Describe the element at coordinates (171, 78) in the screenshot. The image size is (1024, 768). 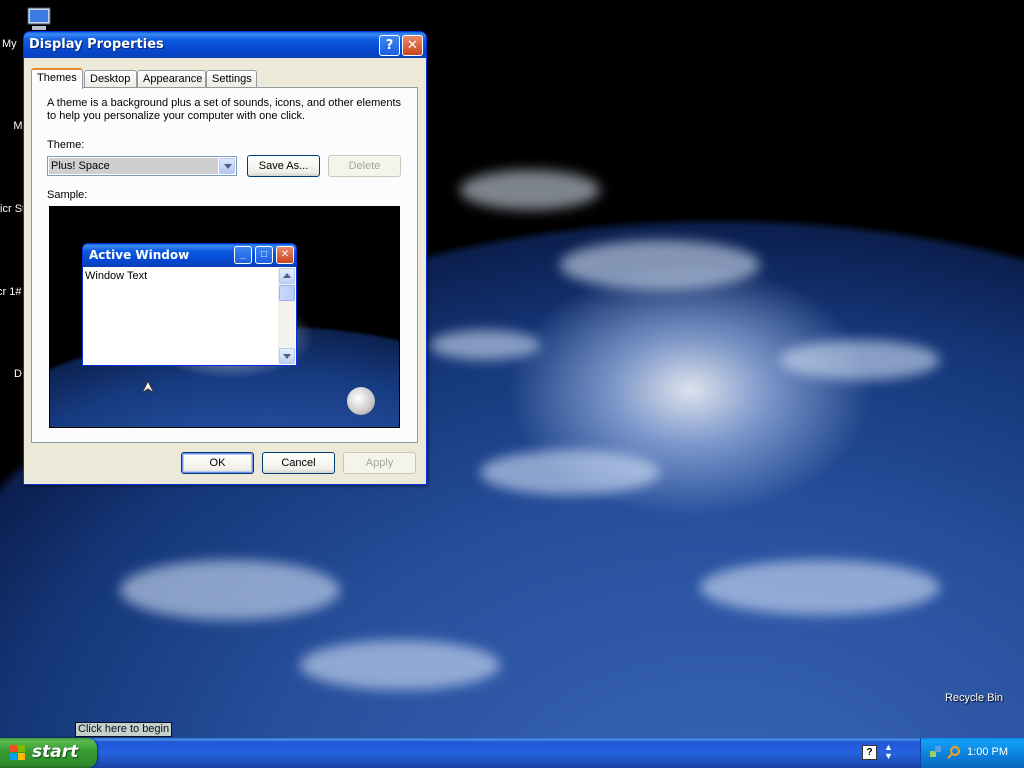
I see `tab-appearance: Appearance` at that location.